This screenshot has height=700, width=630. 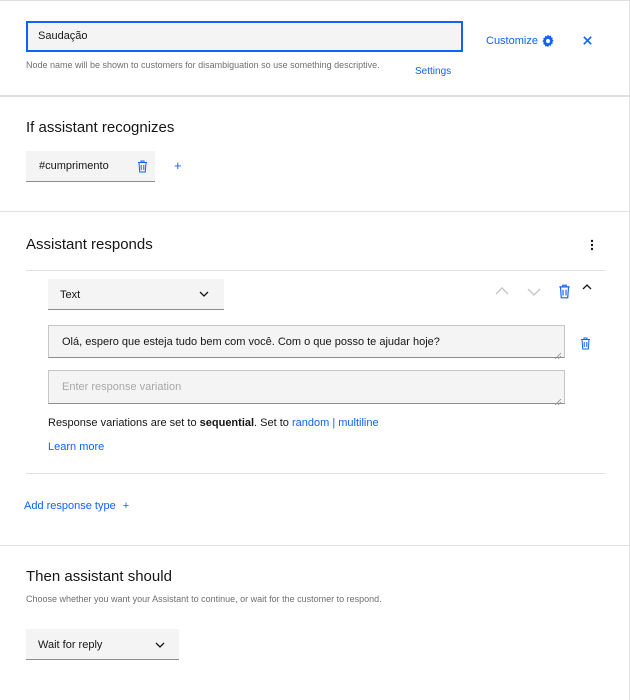 I want to click on mode-sequential: sequential, so click(x=227, y=423).